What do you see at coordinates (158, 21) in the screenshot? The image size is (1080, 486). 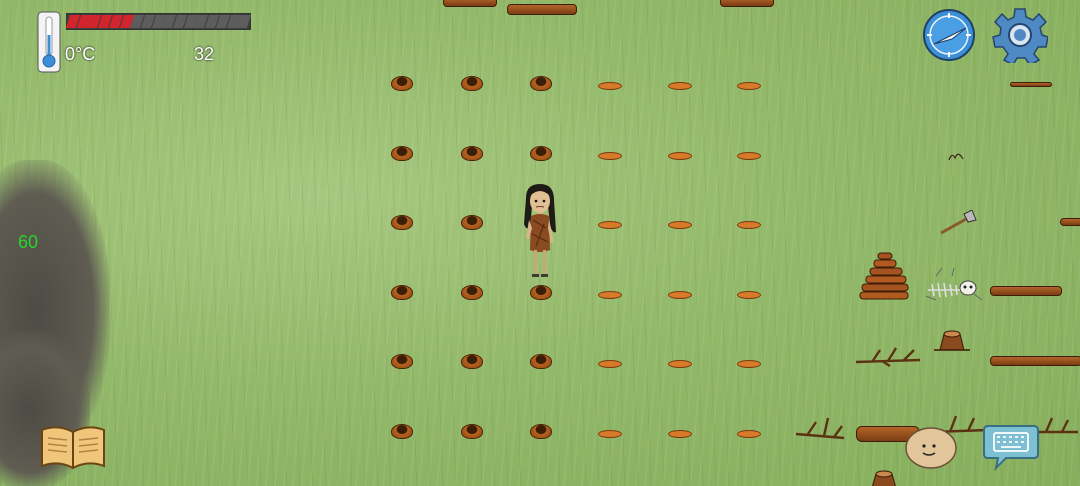 I see `food-meter` at bounding box center [158, 21].